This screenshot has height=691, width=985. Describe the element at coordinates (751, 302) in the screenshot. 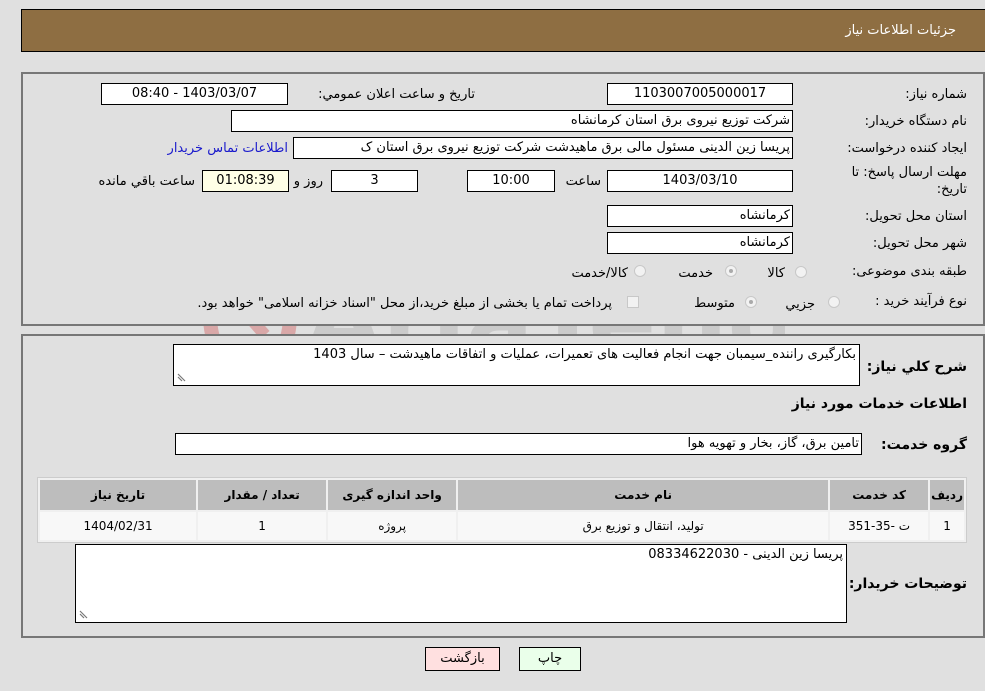

I see `purchase-radio-medium` at that location.